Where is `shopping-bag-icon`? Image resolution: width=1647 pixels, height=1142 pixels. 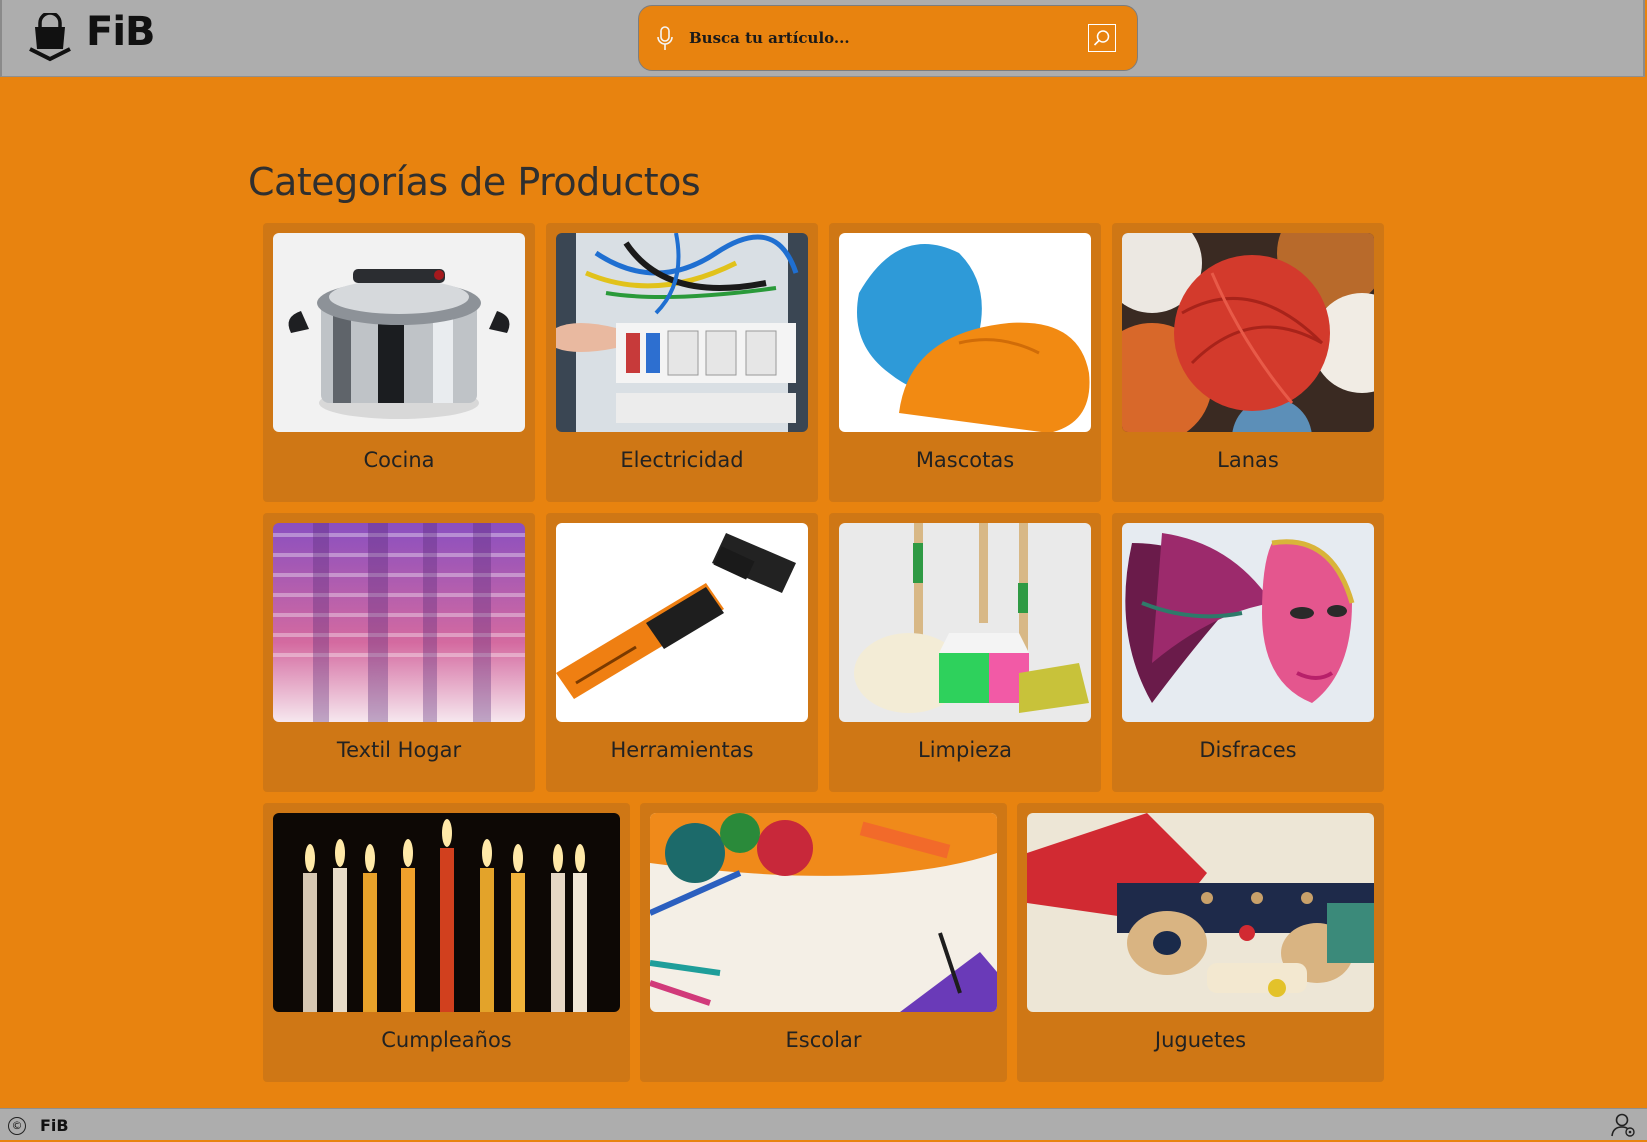 shopping-bag-icon is located at coordinates (50, 37).